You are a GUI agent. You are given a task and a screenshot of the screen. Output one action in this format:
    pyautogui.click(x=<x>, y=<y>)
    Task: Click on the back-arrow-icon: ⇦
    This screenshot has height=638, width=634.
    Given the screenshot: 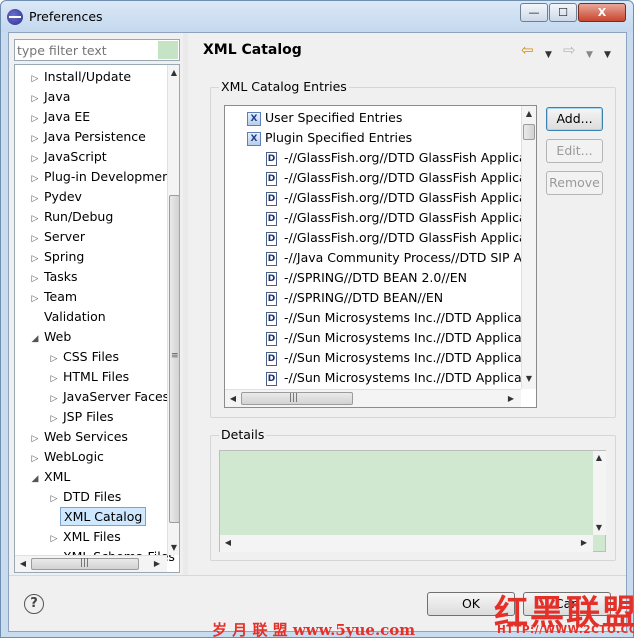 What is the action you would take?
    pyautogui.click(x=527, y=50)
    